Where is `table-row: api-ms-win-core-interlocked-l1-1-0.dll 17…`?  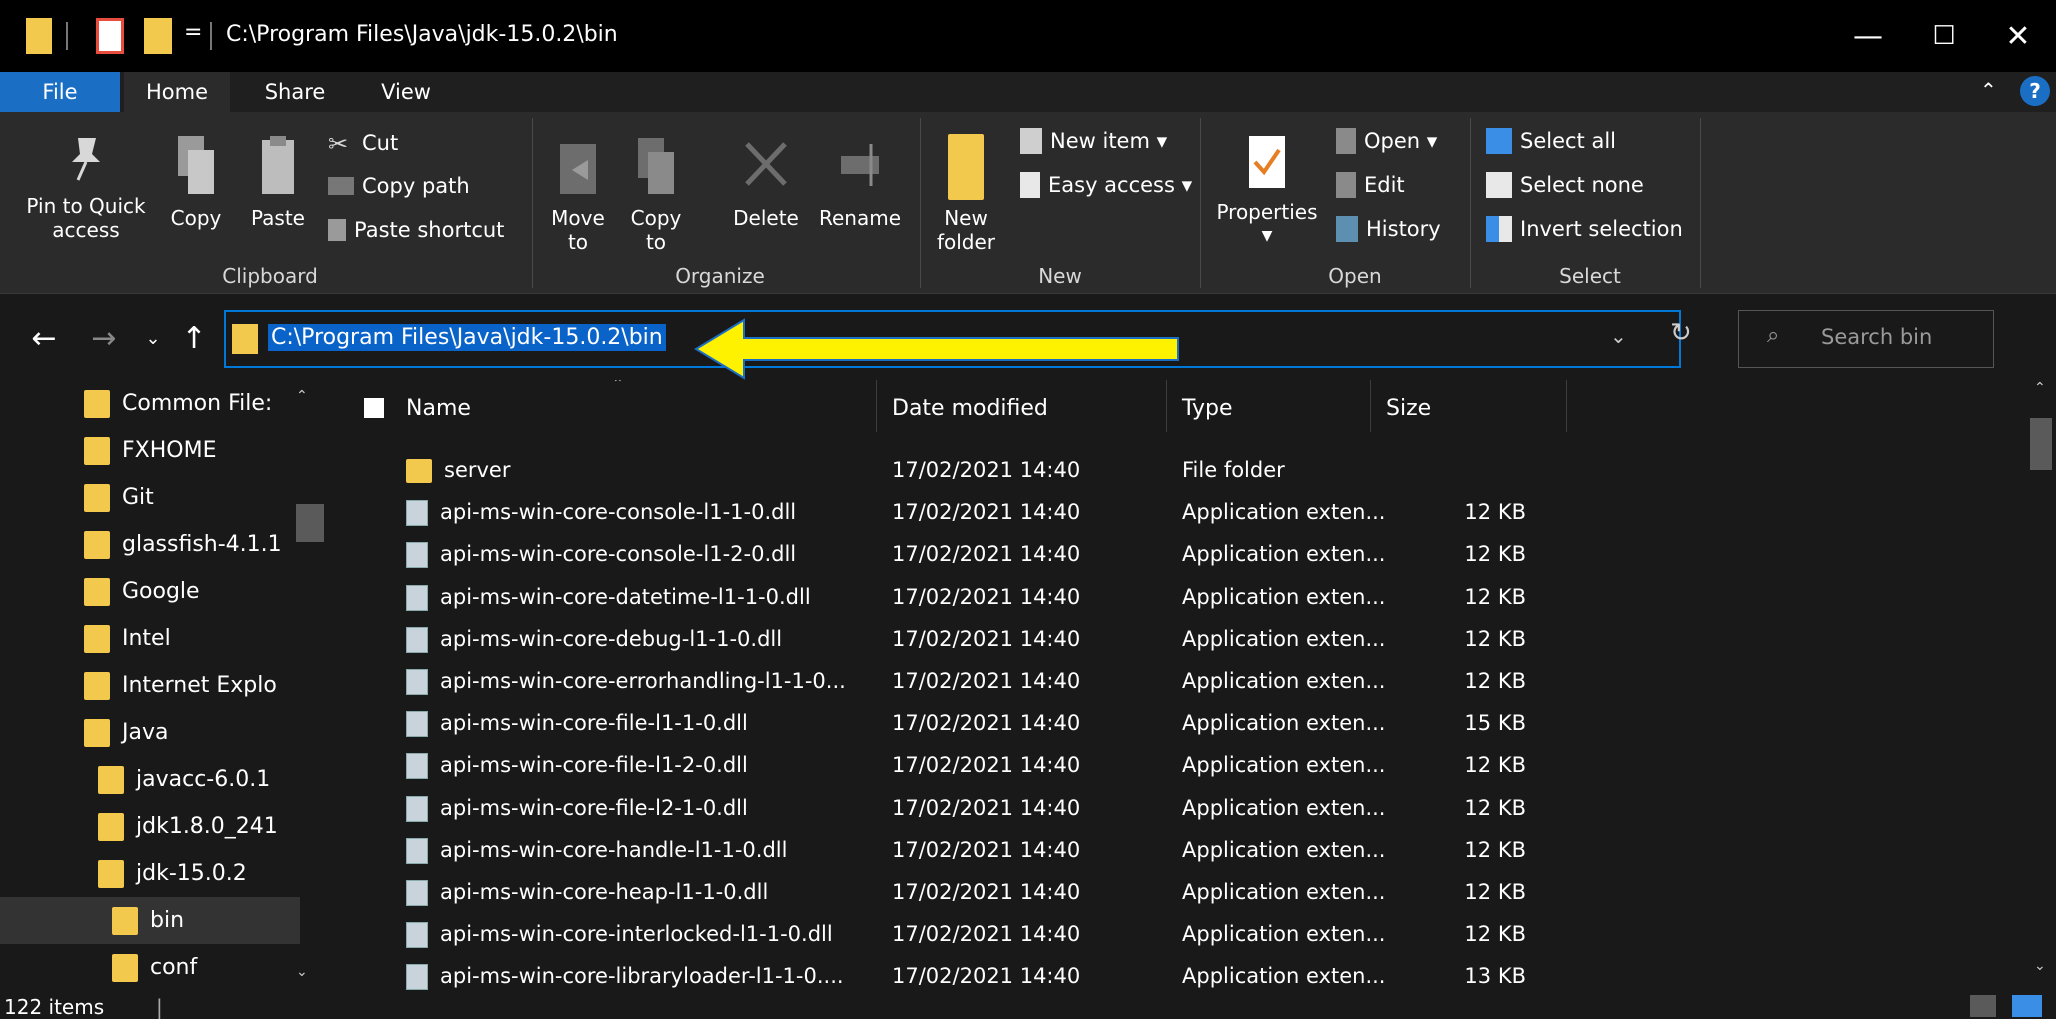
table-row: api-ms-win-core-interlocked-l1-1-0.dll 17… is located at coordinates (1178, 935).